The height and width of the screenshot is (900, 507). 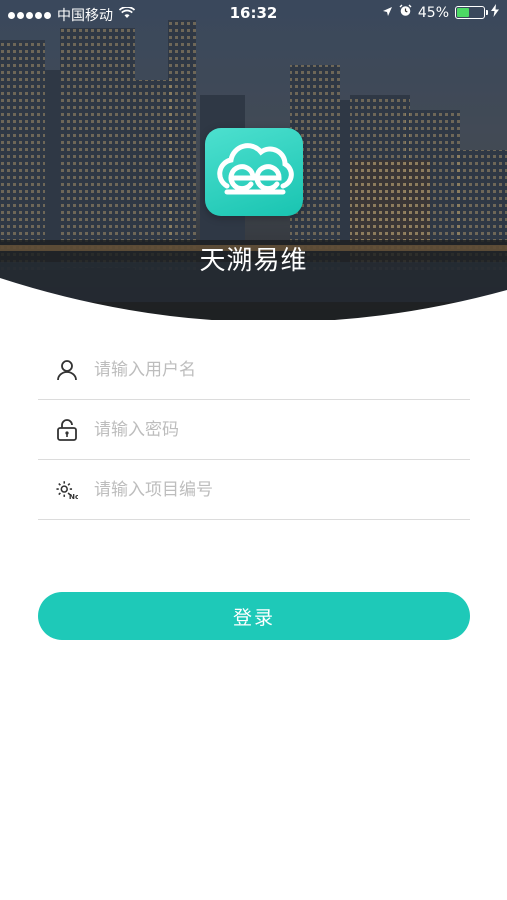 What do you see at coordinates (471, 12) in the screenshot?
I see `battery-icon` at bounding box center [471, 12].